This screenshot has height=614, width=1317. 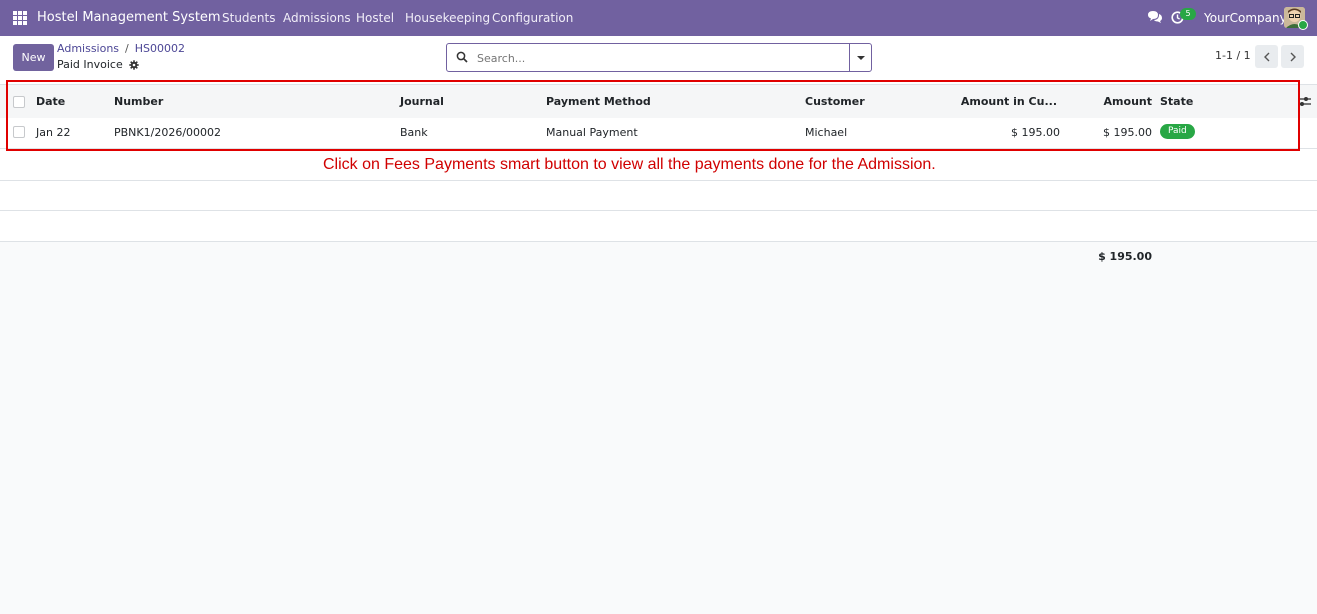 I want to click on app-title: Hostel Management System, so click(x=129, y=17).